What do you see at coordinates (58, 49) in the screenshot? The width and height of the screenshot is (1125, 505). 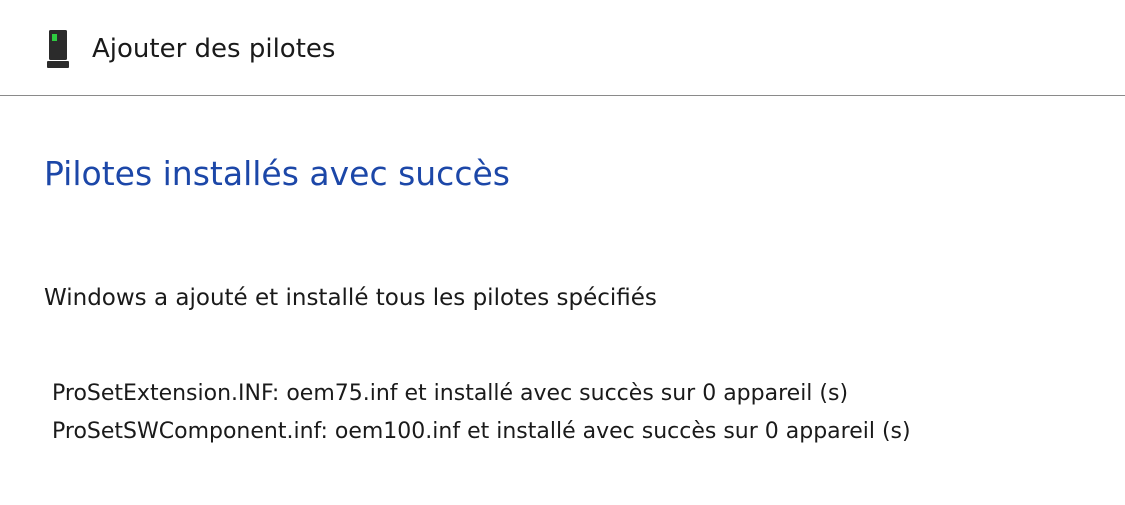 I see `device-icon` at bounding box center [58, 49].